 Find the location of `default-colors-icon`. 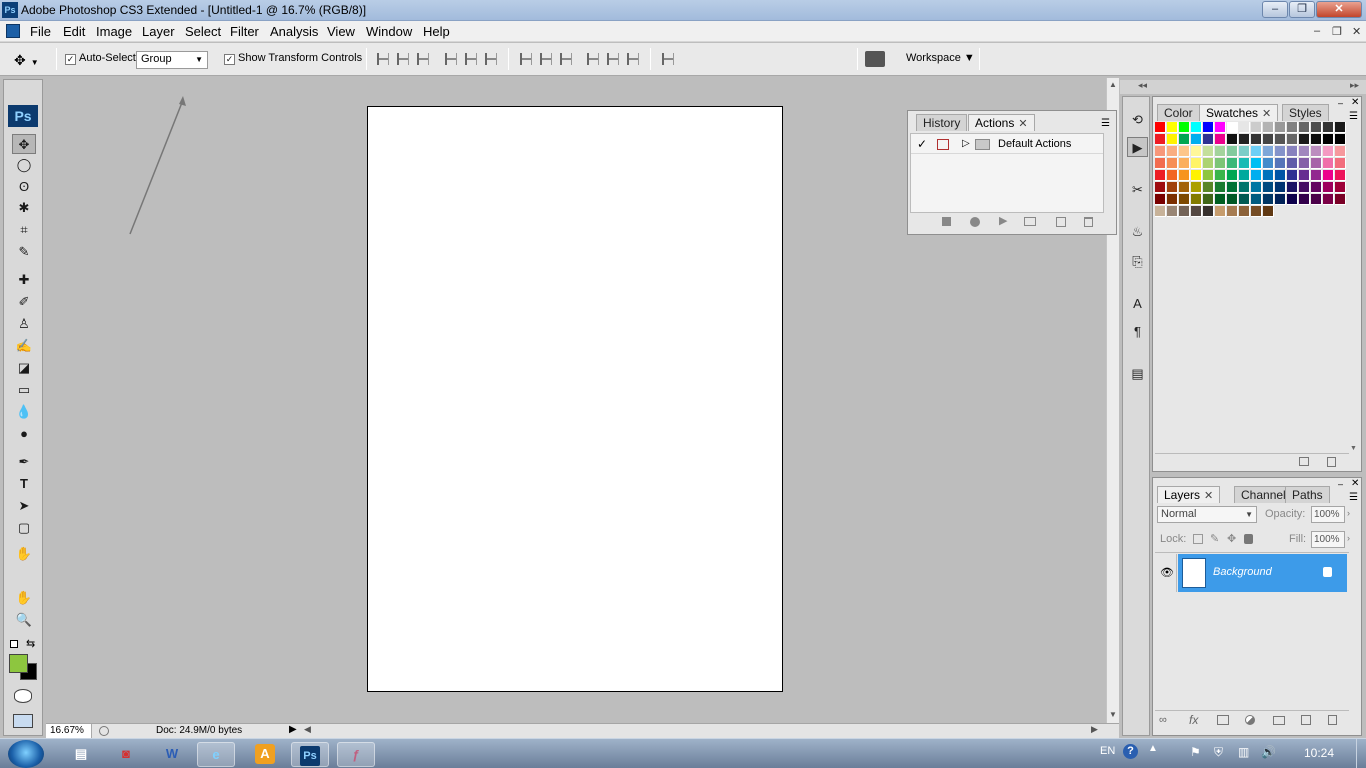

default-colors-icon is located at coordinates (14, 644).